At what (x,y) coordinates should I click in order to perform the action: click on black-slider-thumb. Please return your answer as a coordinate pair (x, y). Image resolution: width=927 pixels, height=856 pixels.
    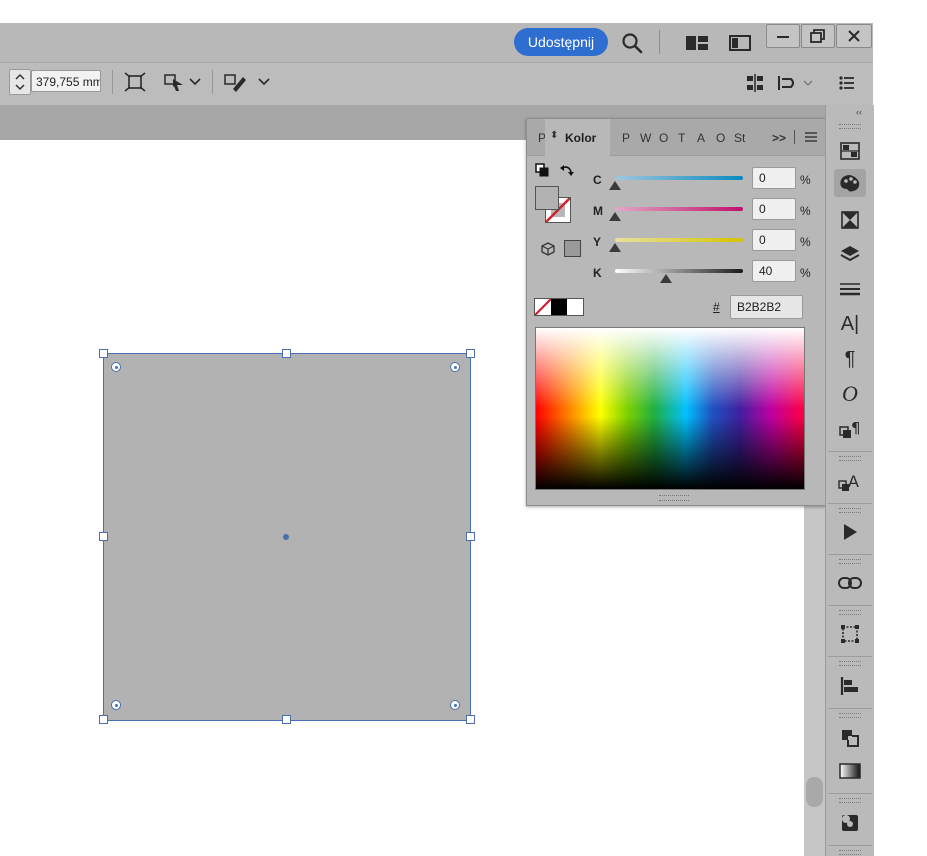
    Looking at the image, I should click on (666, 278).